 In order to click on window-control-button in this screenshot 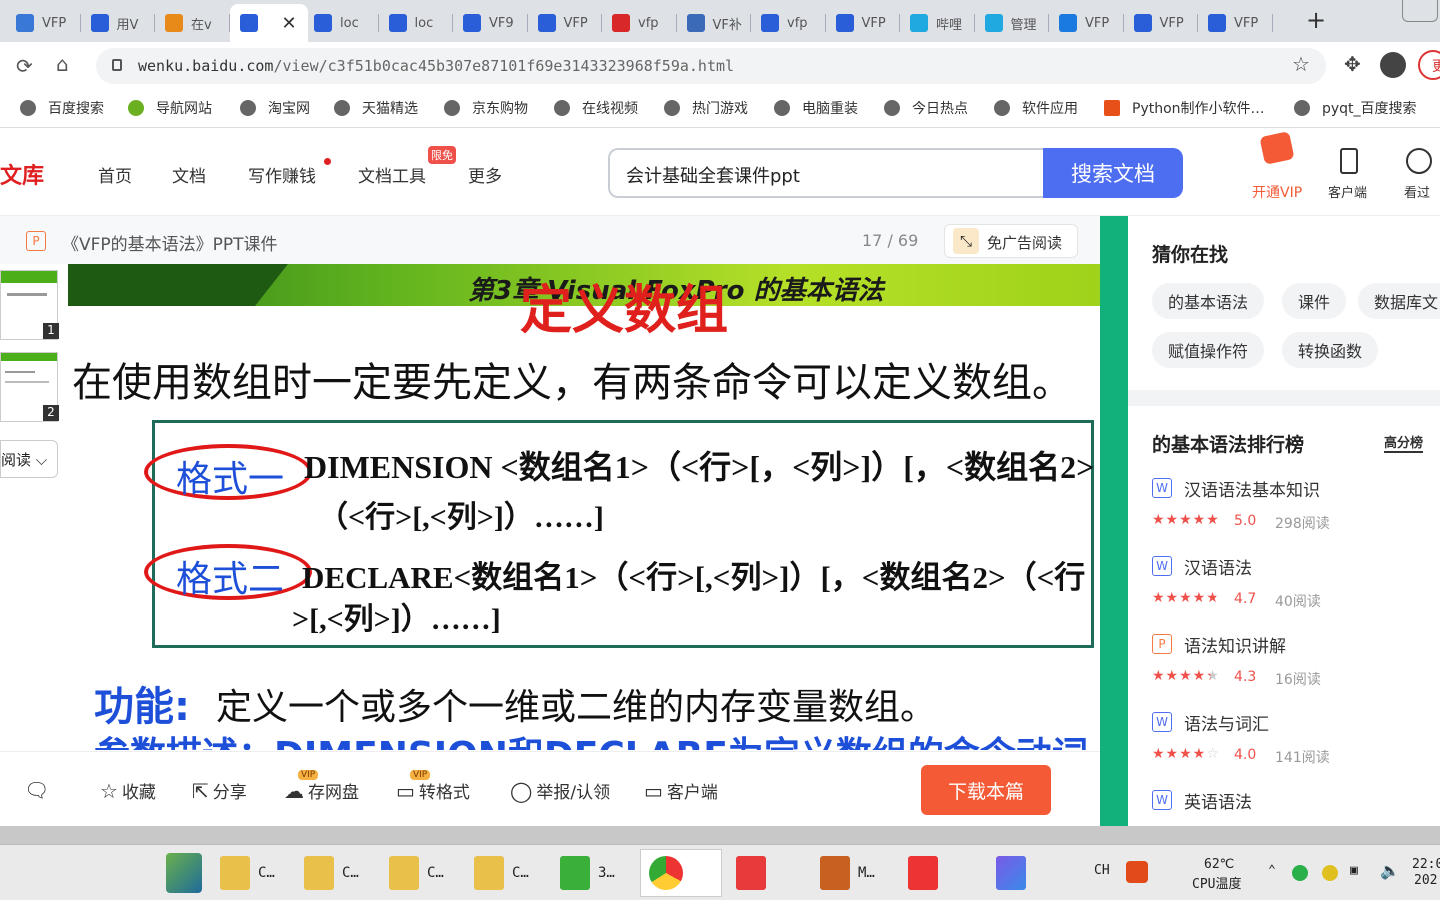, I will do `click(1420, 11)`.